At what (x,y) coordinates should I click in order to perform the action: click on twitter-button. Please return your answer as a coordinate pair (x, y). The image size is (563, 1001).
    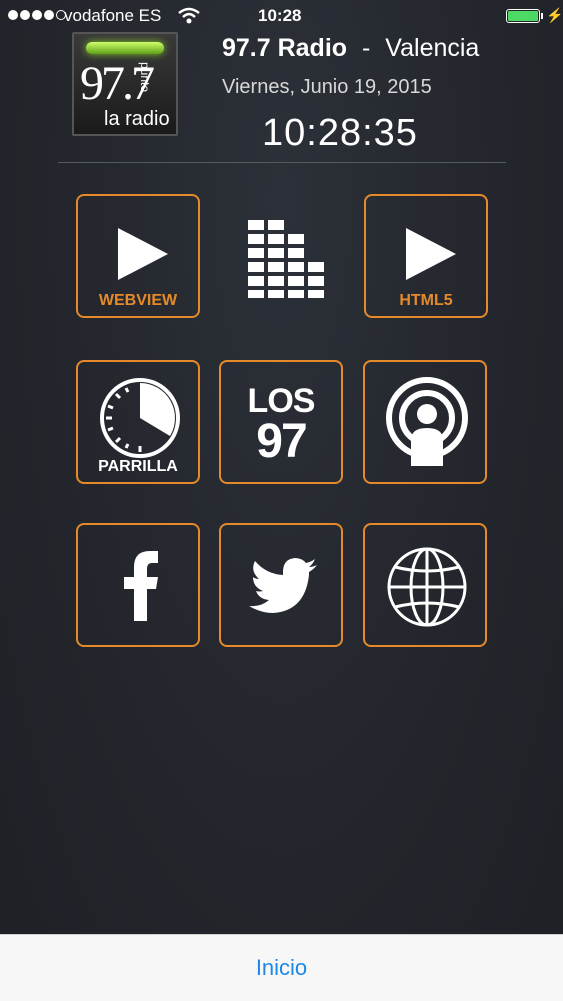
    Looking at the image, I should click on (281, 585).